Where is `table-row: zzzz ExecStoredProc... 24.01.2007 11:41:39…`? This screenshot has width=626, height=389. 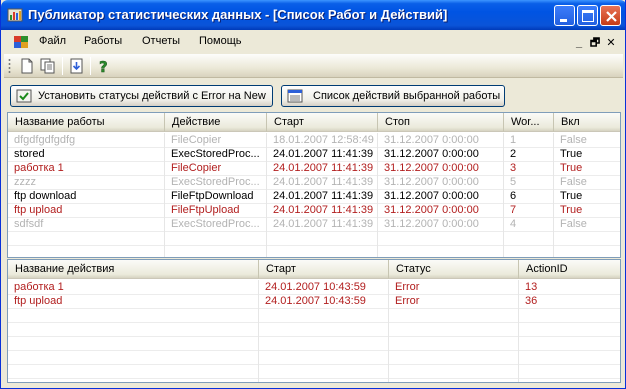 table-row: zzzz ExecStoredProc... 24.01.2007 11:41:39… is located at coordinates (314, 182).